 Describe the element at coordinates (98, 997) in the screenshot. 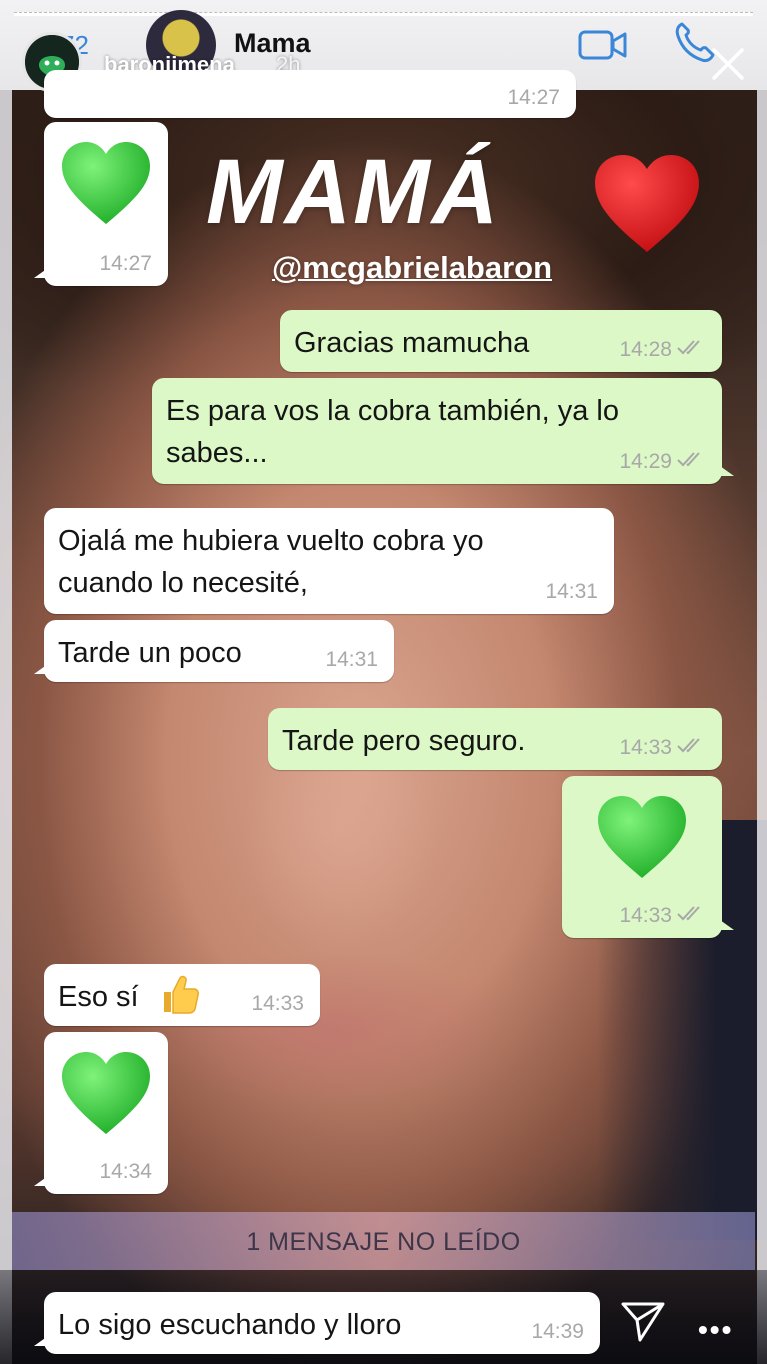

I see `message-text: Eso sí` at that location.